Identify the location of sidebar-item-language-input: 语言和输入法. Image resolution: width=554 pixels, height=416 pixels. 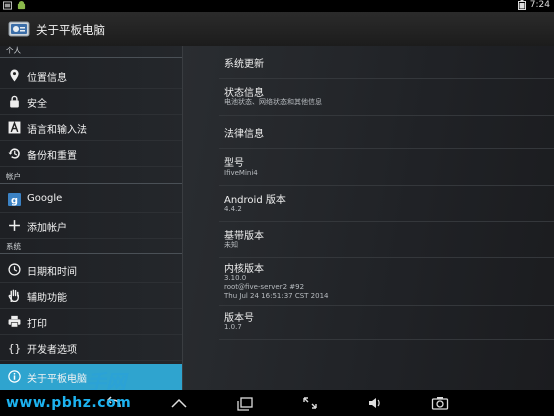
(91, 128).